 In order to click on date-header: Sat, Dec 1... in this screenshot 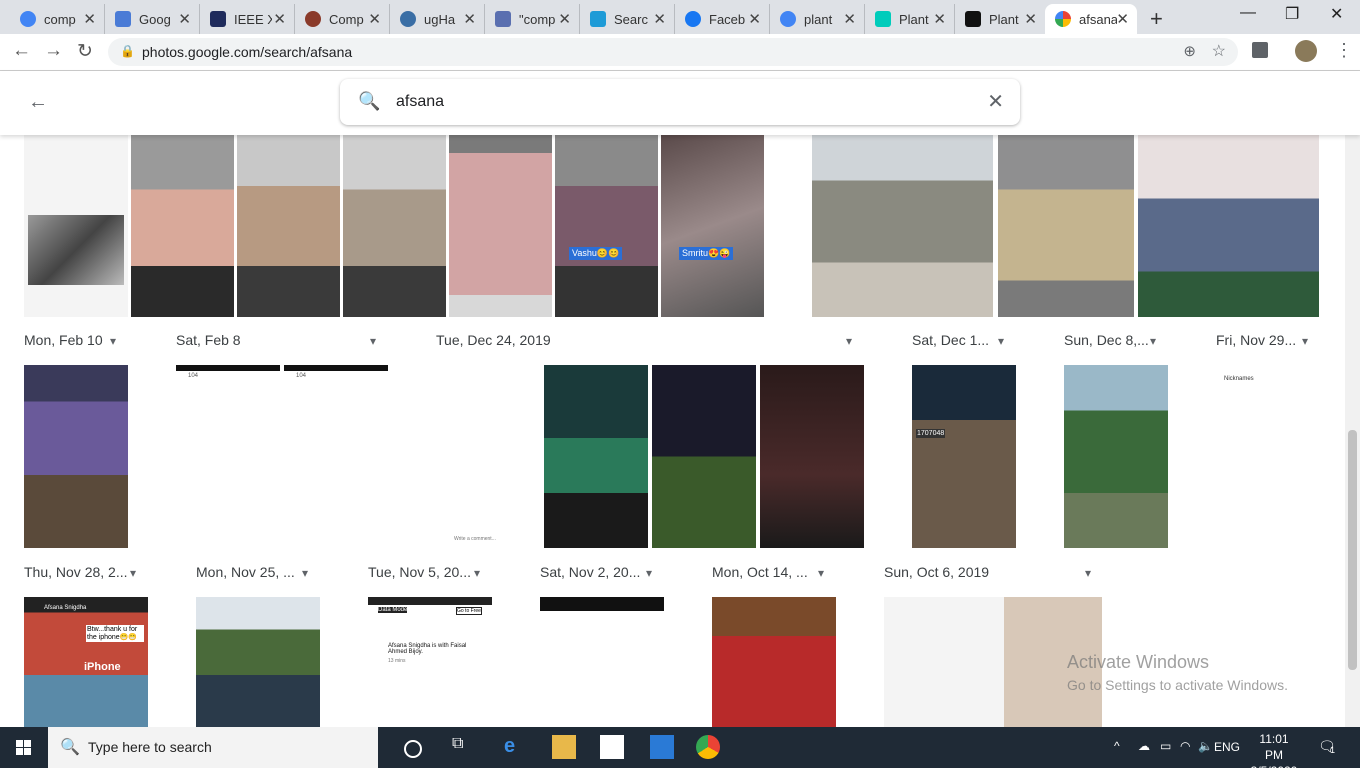, I will do `click(950, 340)`.